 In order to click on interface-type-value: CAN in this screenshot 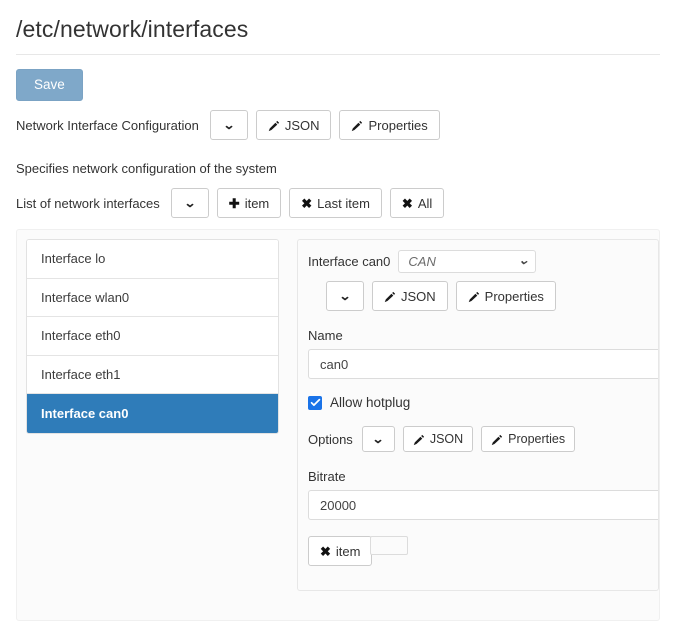, I will do `click(422, 261)`.